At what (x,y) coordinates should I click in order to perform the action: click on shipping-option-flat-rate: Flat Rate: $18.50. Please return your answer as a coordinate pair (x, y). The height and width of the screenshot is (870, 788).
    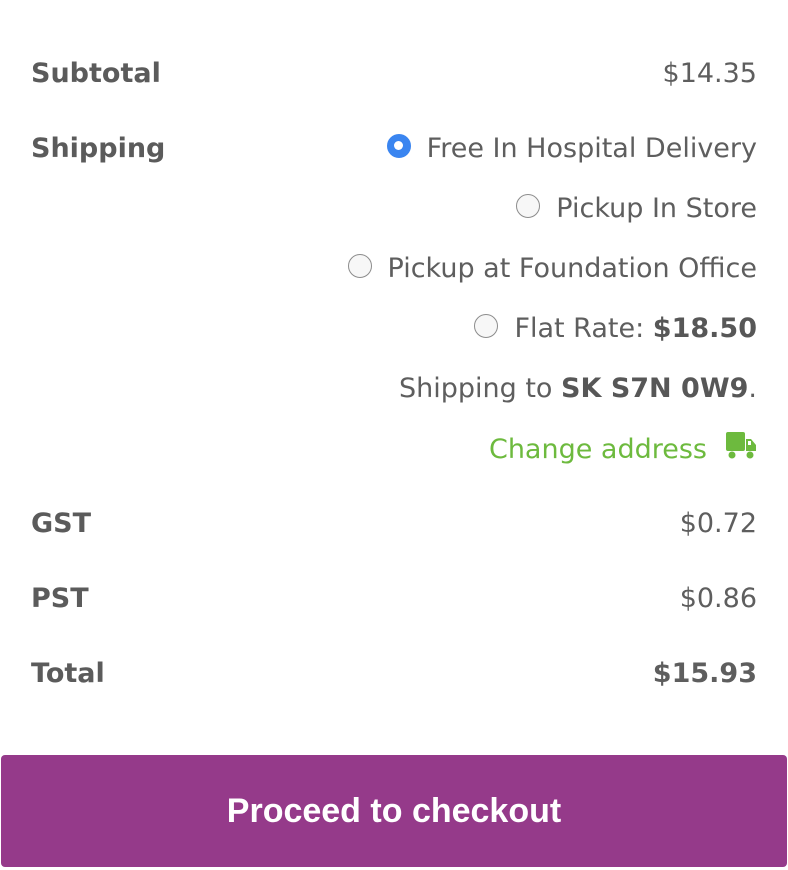
    Looking at the image, I should click on (615, 328).